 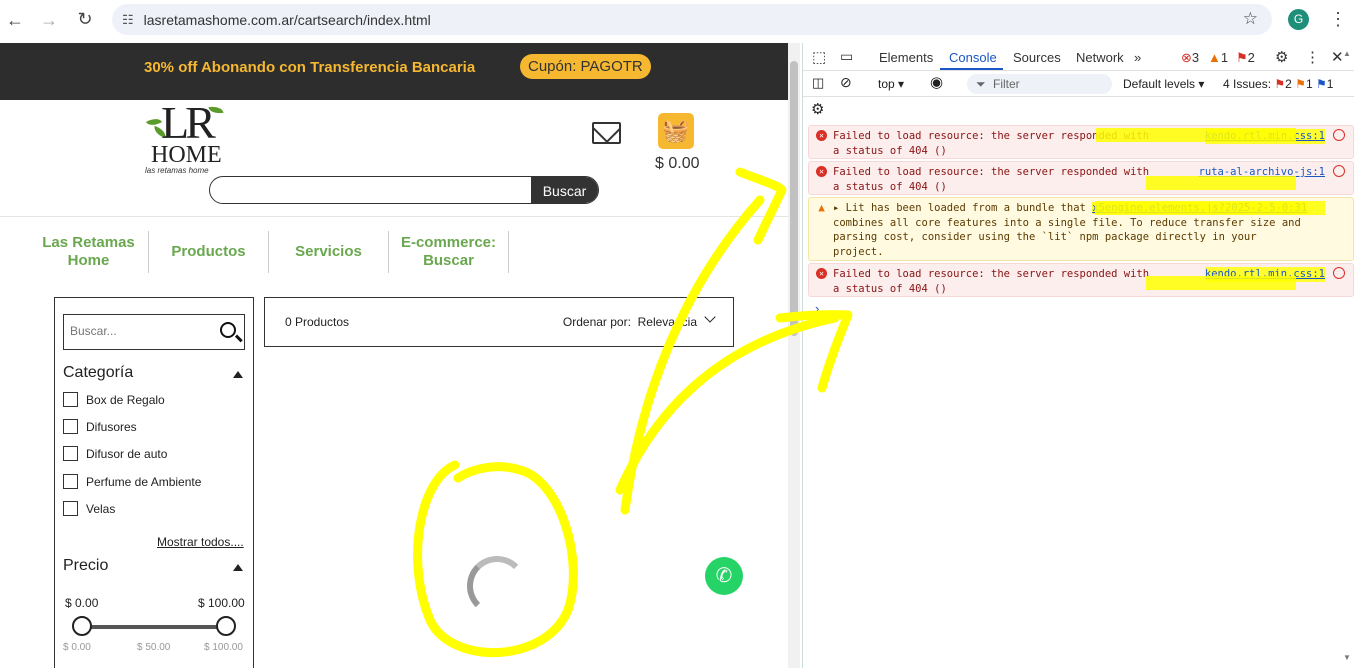 I want to click on filter-search-input, so click(x=134, y=331).